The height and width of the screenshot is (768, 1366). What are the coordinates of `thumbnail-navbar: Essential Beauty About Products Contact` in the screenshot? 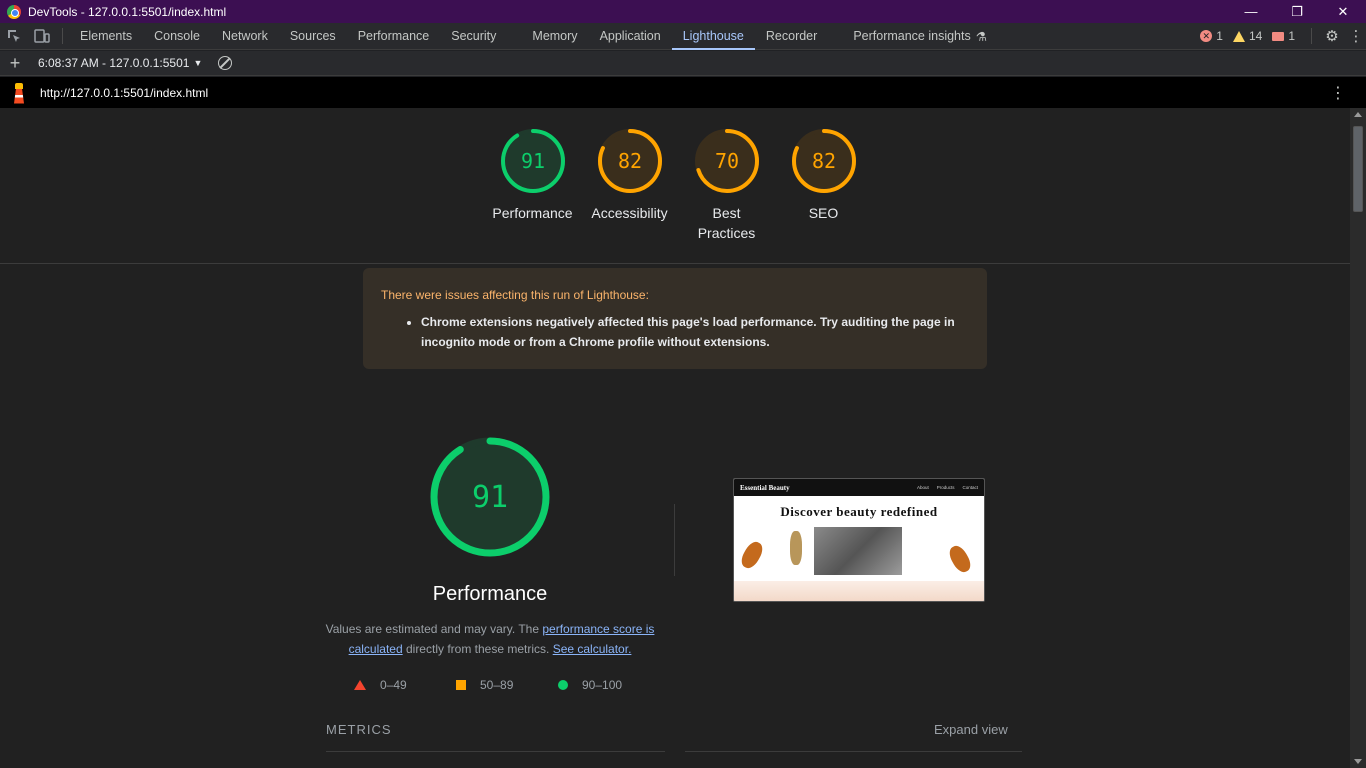 It's located at (859, 487).